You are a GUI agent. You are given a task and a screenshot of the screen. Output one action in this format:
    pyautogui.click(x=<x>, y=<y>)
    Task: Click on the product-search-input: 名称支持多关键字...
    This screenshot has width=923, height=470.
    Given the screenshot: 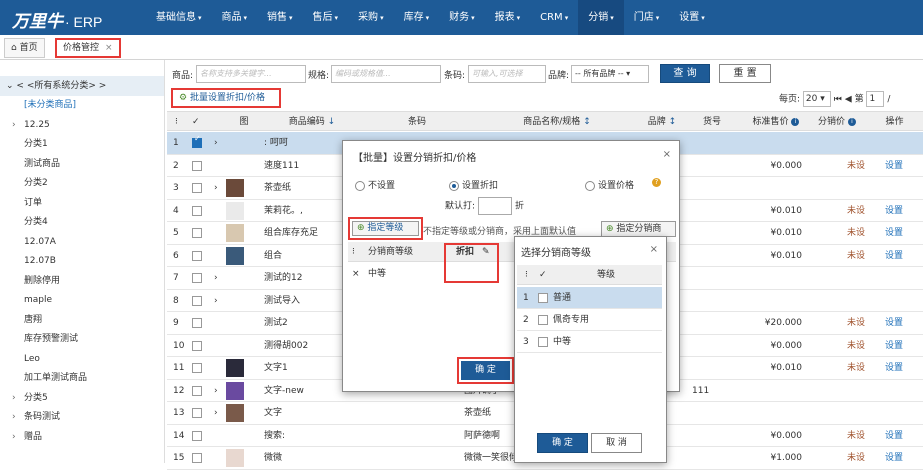 What is the action you would take?
    pyautogui.click(x=251, y=74)
    